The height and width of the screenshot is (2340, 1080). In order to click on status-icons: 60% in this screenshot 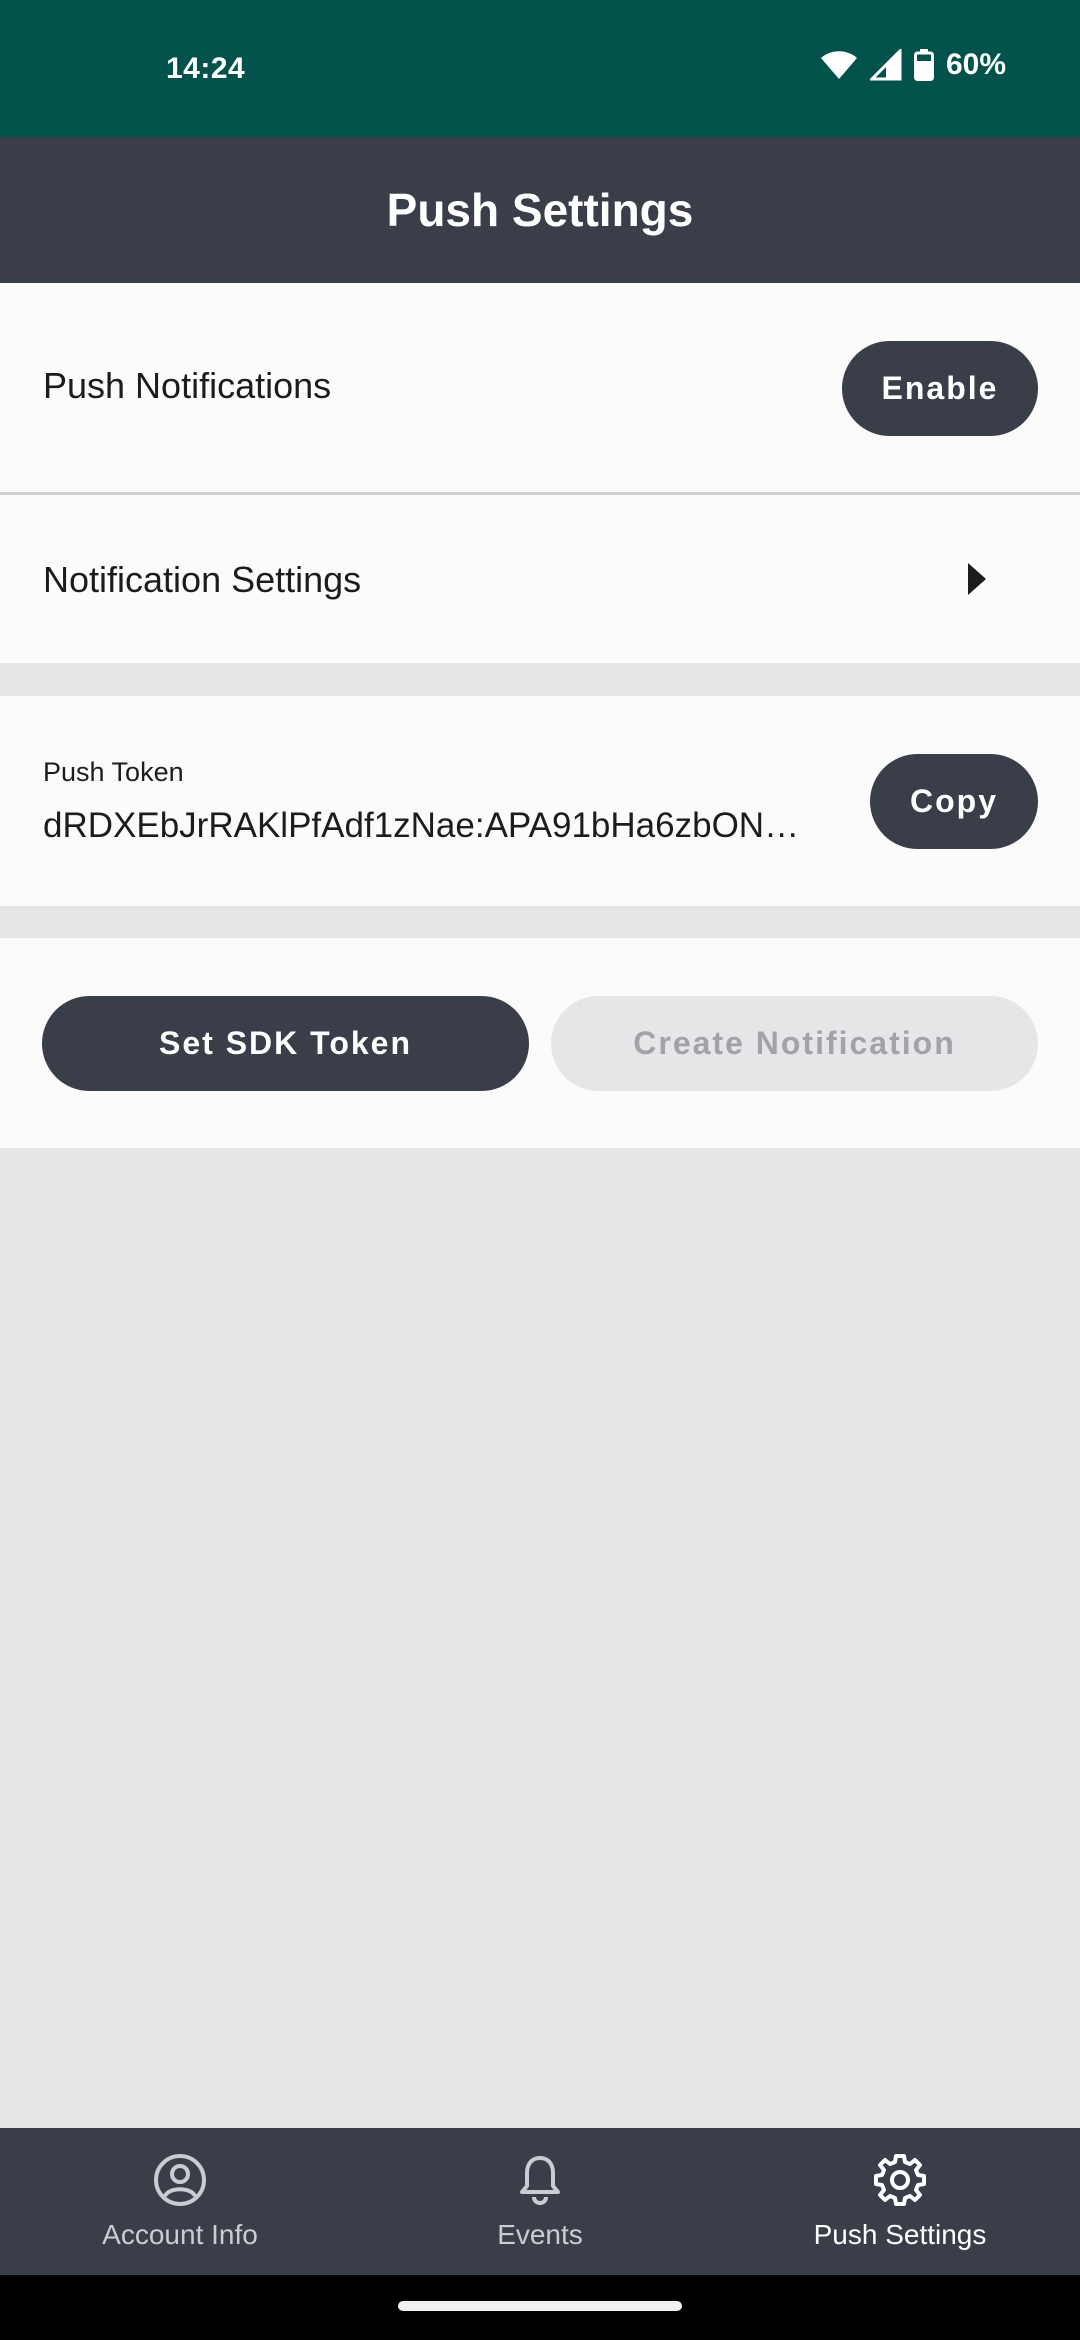, I will do `click(913, 65)`.